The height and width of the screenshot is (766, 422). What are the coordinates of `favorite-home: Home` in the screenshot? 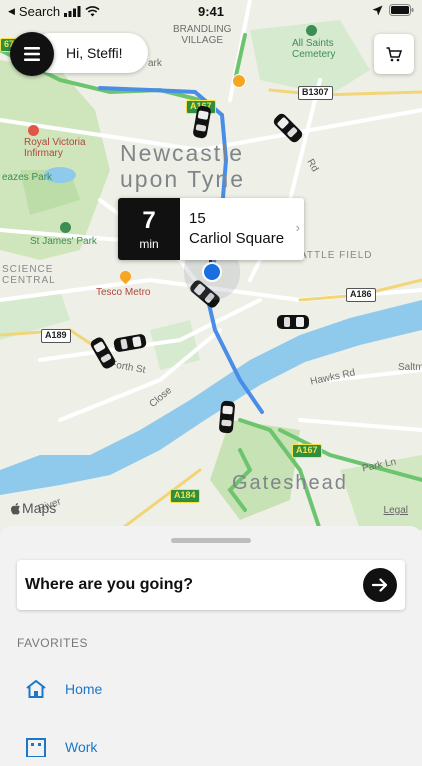 It's located at (63, 689).